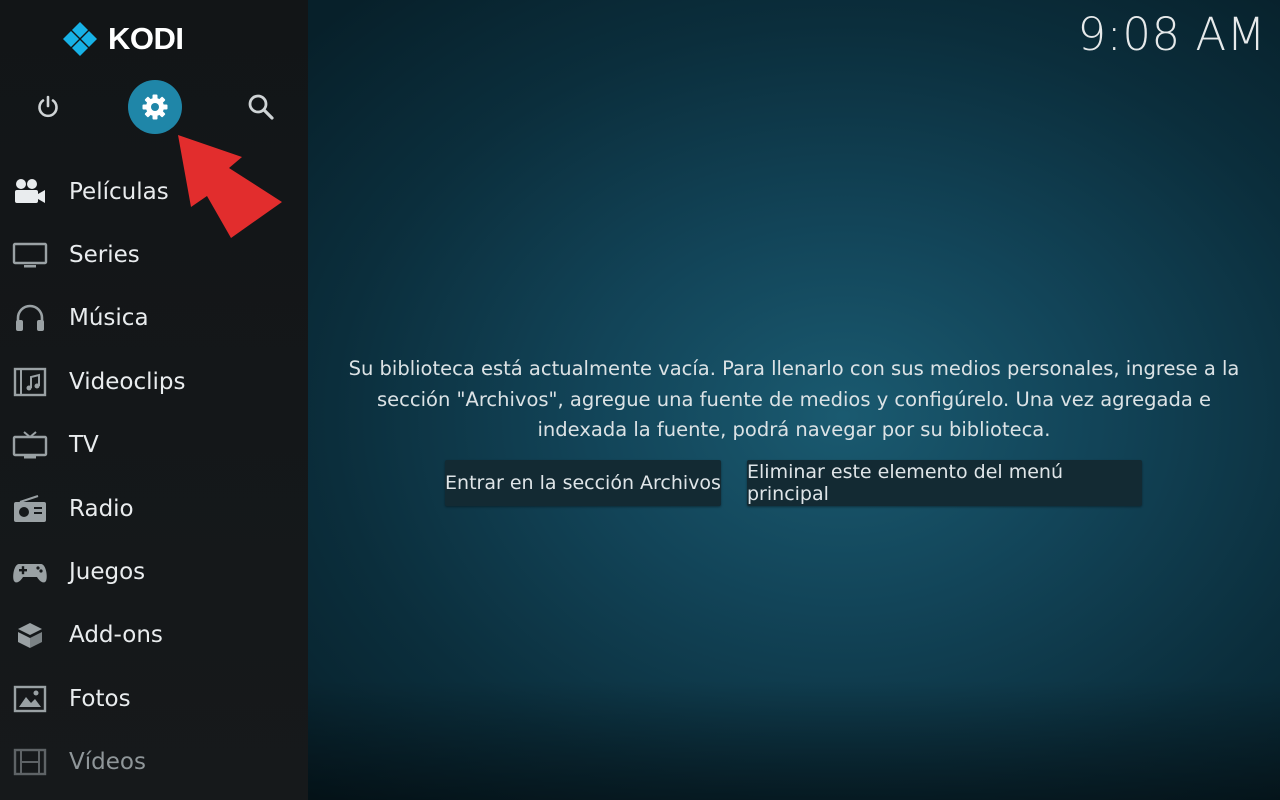 The width and height of the screenshot is (1280, 800). Describe the element at coordinates (154, 508) in the screenshot. I see `sidebar-item-radio: Radio` at that location.